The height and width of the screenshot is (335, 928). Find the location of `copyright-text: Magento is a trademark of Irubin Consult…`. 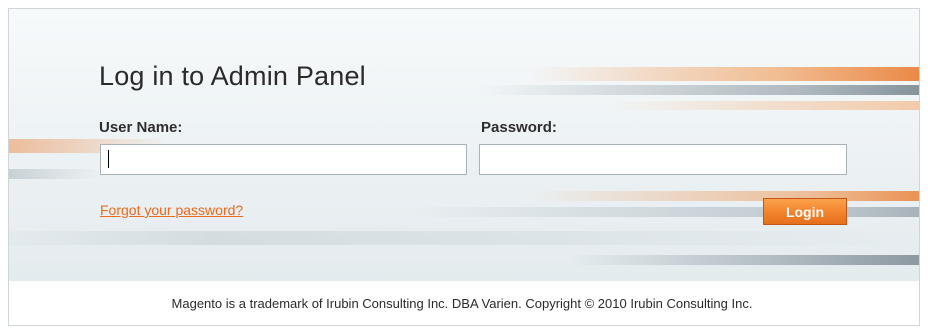

copyright-text: Magento is a trademark of Irubin Consult… is located at coordinates (462, 303).